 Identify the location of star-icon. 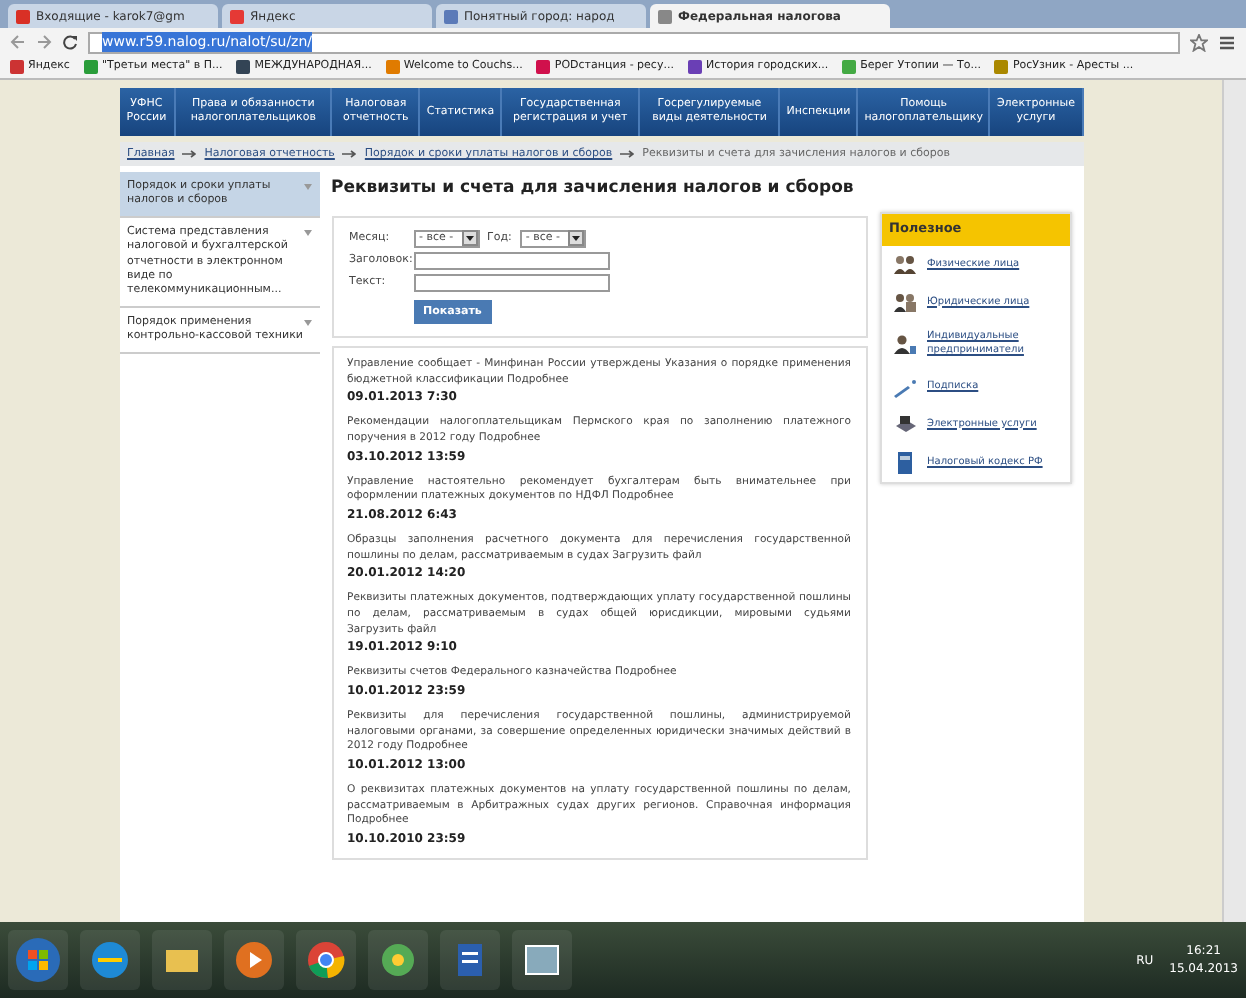
(1199, 42).